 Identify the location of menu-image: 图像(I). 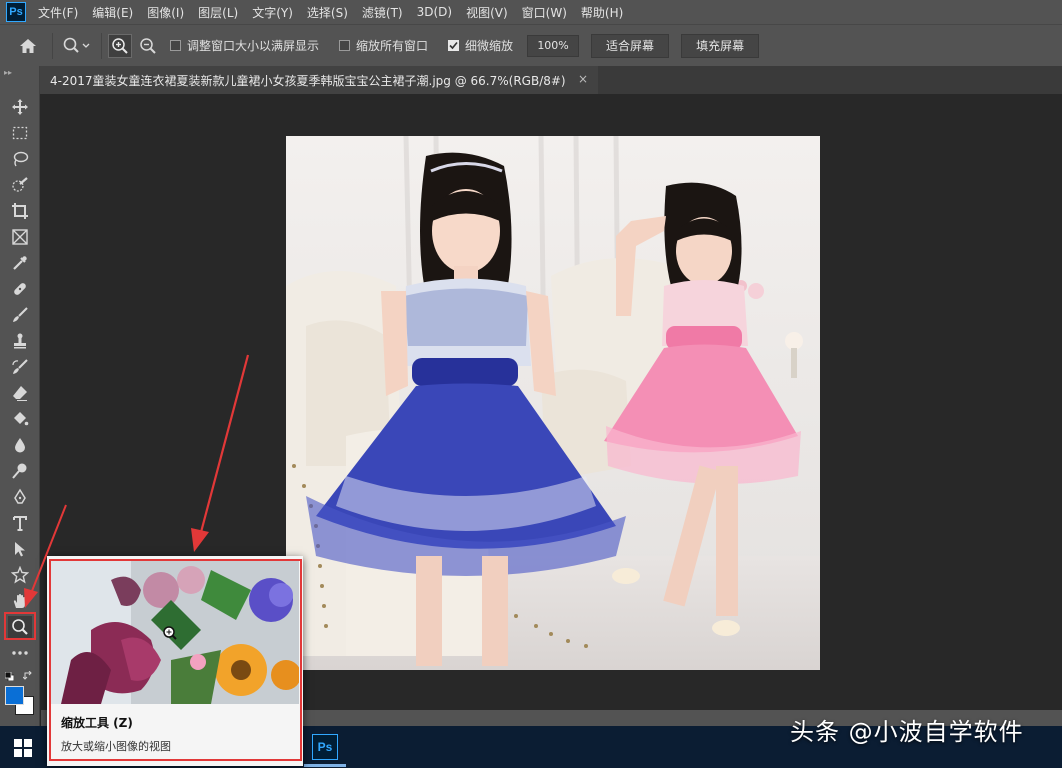
(165, 12).